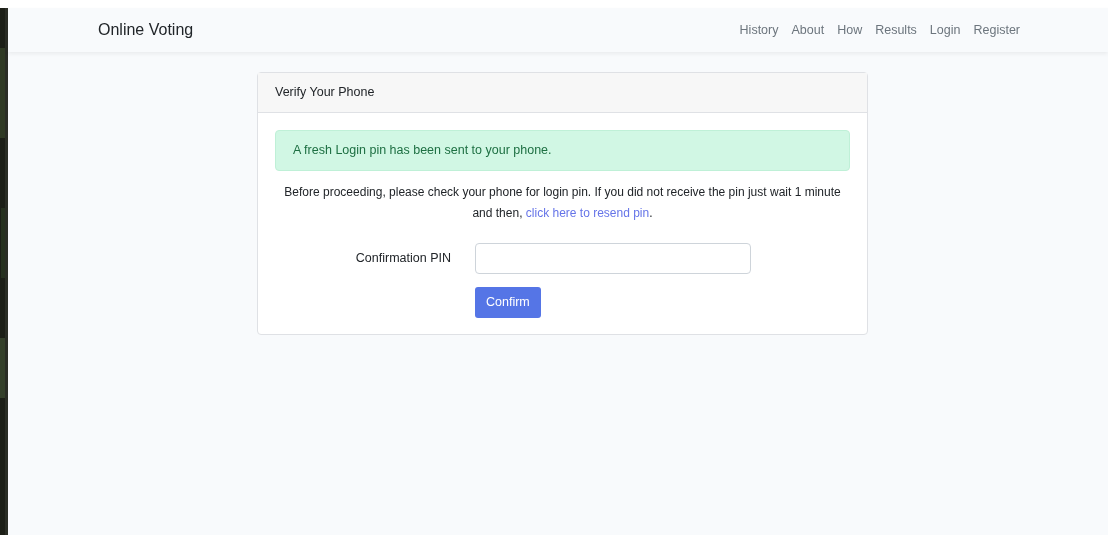  What do you see at coordinates (945, 30) in the screenshot?
I see `nav-link: Login` at bounding box center [945, 30].